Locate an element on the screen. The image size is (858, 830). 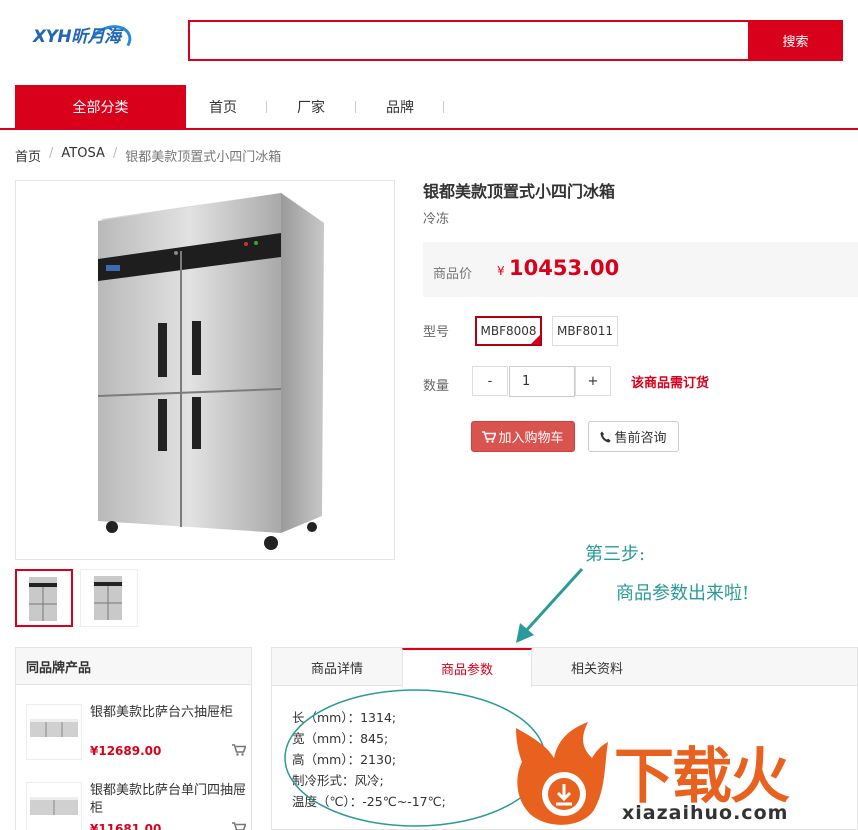
currency-symbol: ¥ is located at coordinates (501, 271).